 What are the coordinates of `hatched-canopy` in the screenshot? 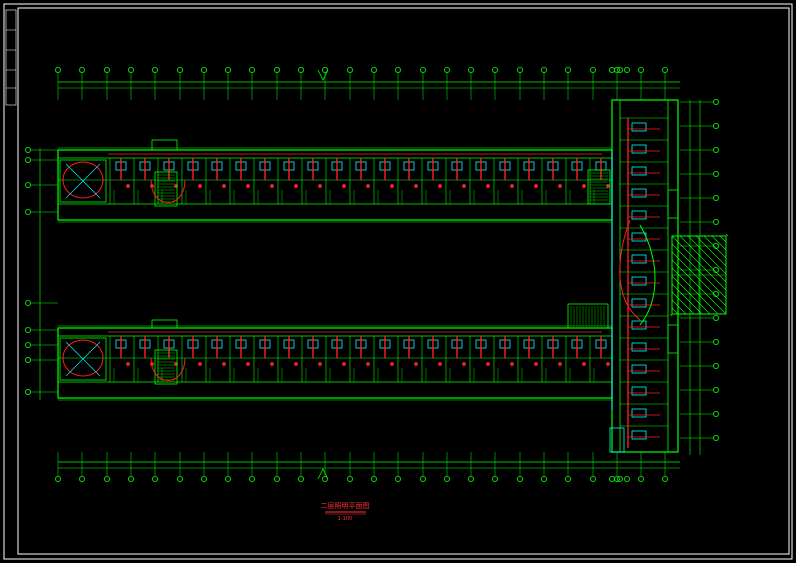 It's located at (699, 275).